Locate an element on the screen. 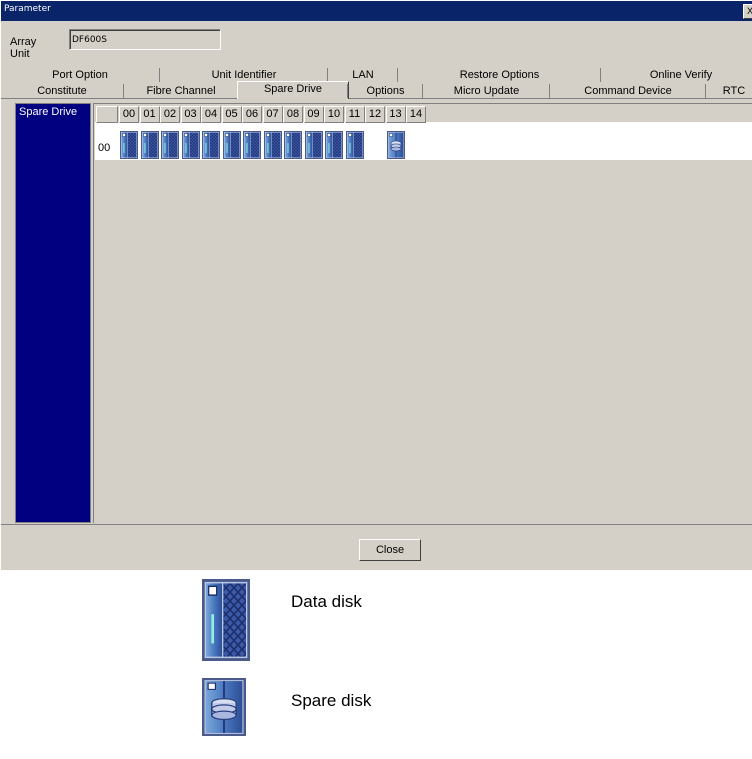 This screenshot has height=759, width=752. tab-options: Options is located at coordinates (385, 91).